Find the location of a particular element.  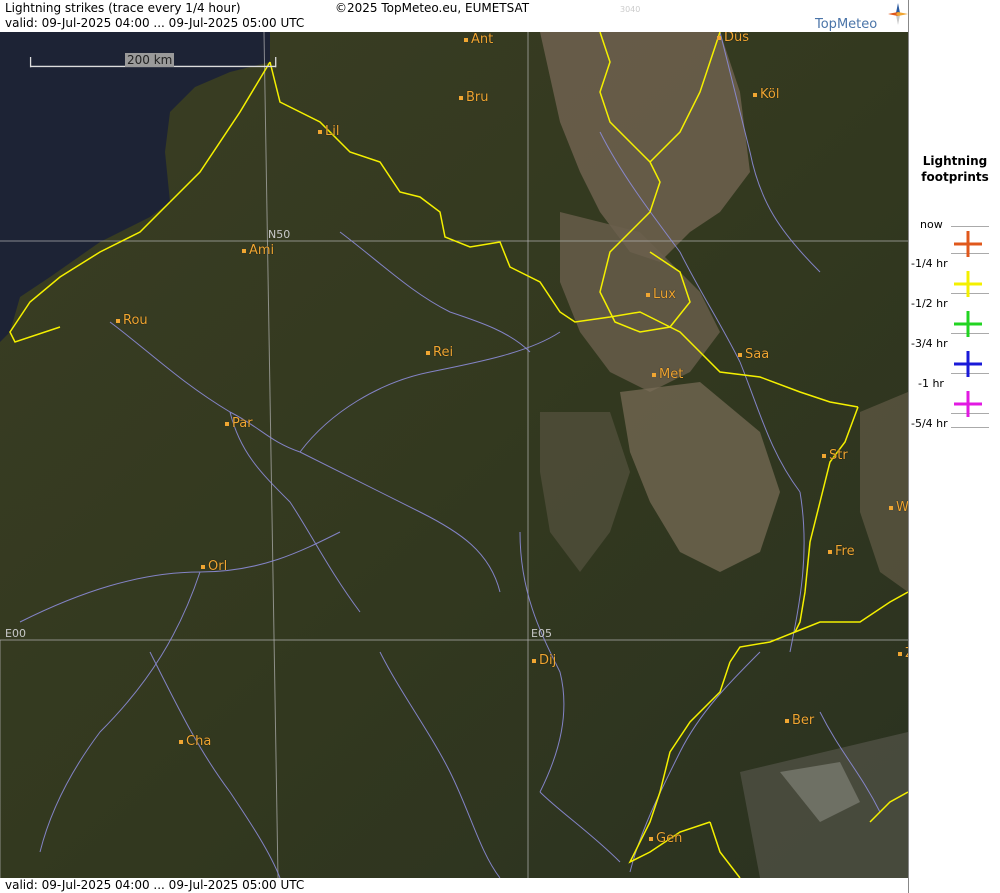

grid-label-e05: E05 is located at coordinates (541, 633).